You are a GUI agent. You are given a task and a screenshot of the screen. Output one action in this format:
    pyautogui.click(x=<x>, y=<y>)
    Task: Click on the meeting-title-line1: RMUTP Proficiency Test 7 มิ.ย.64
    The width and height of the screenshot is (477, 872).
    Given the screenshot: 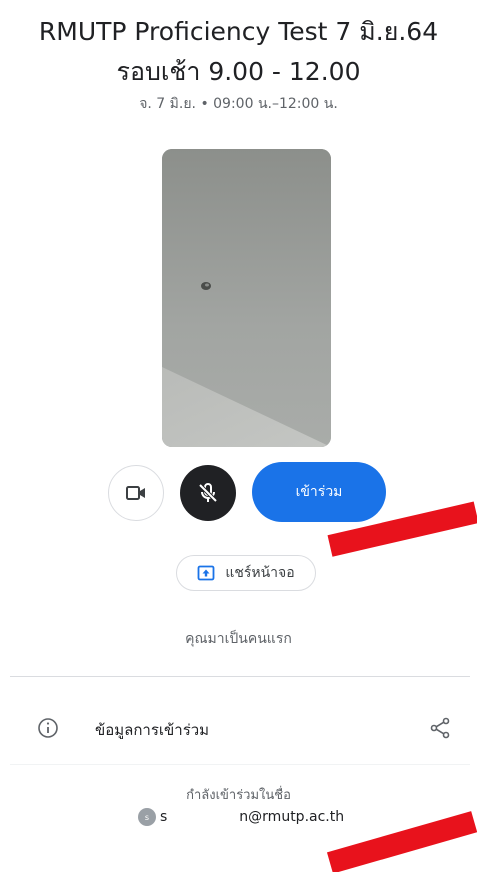 What is the action you would take?
    pyautogui.click(x=238, y=31)
    